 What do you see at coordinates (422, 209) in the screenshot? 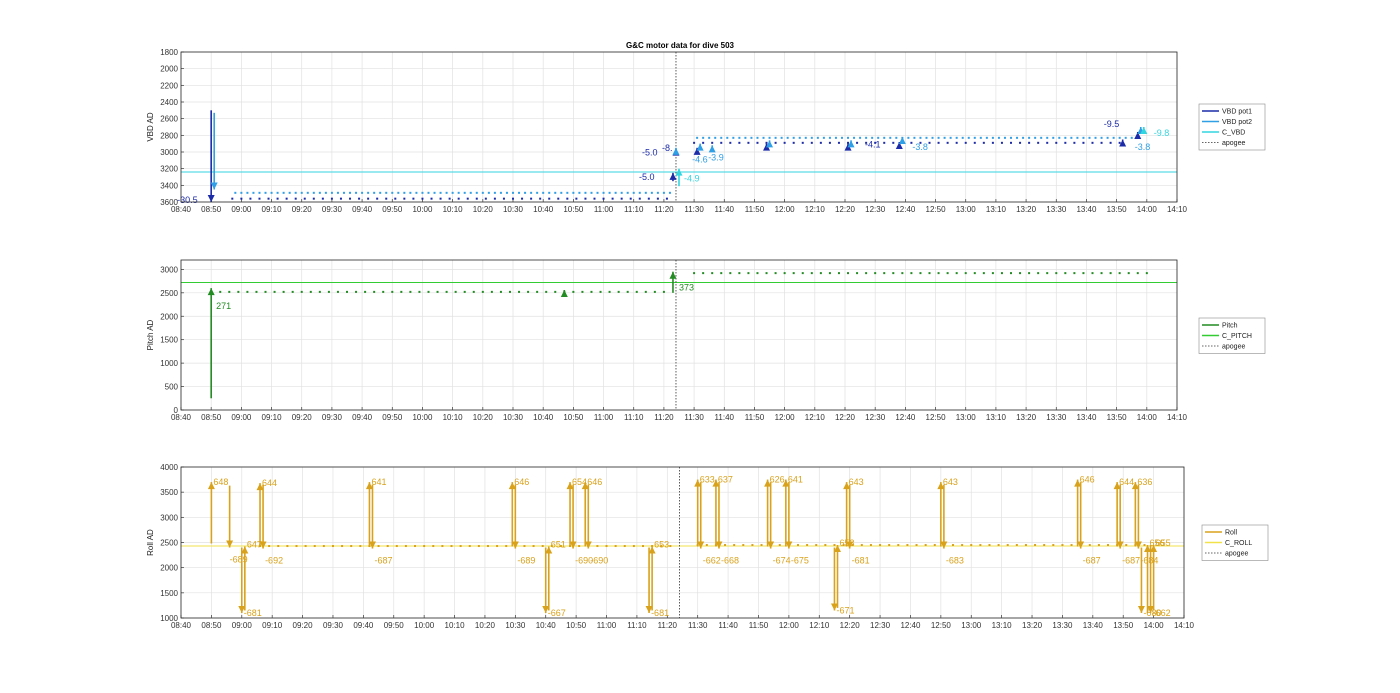
I see `vbd-x-tick-label: 10:00` at bounding box center [422, 209].